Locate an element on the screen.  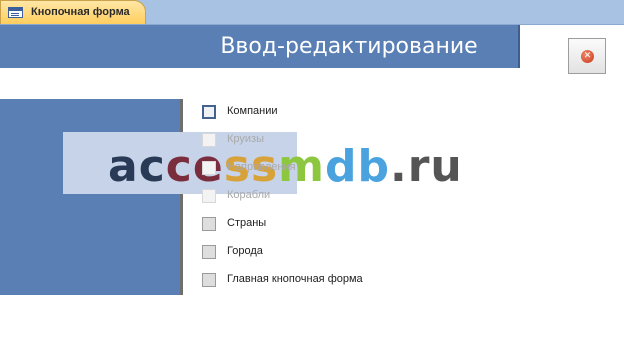
document-tab-bar: Кнопочная форма is located at coordinates (312, 12).